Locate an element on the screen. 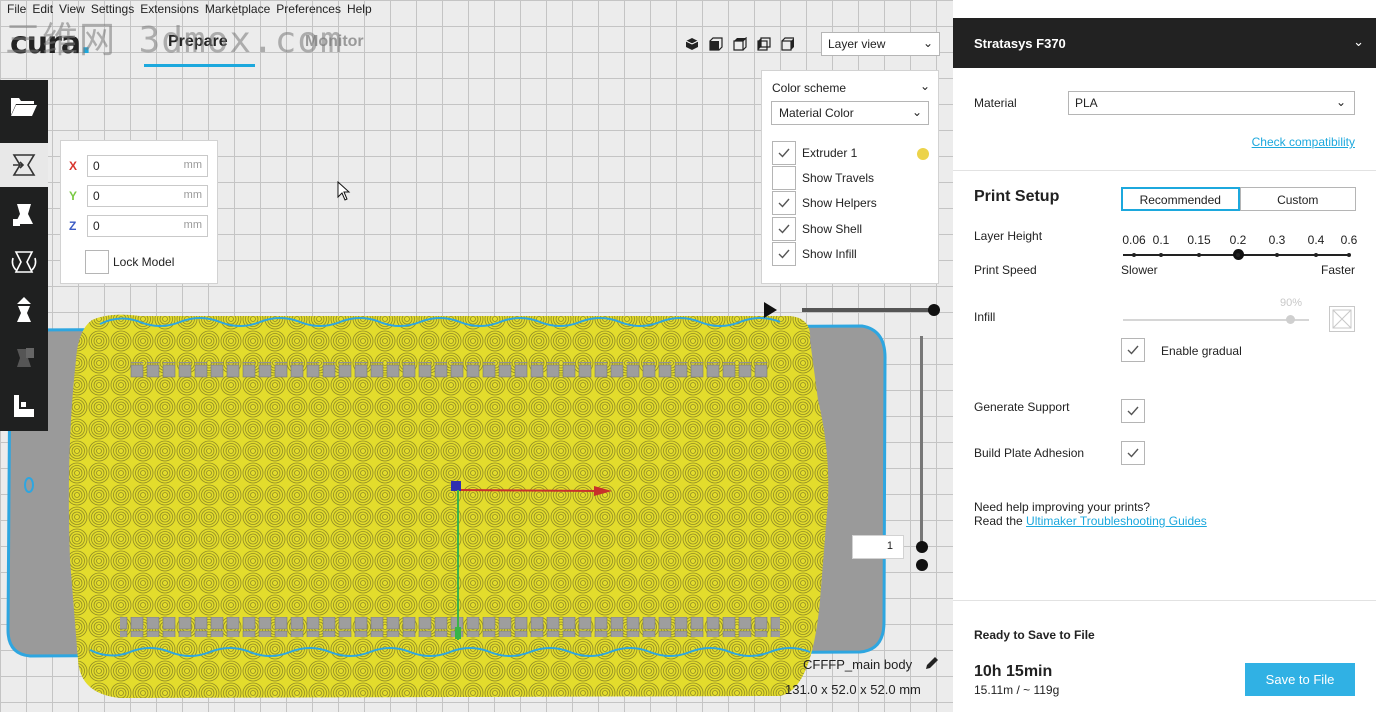 The height and width of the screenshot is (712, 1376). right-view-icon is located at coordinates (788, 44).